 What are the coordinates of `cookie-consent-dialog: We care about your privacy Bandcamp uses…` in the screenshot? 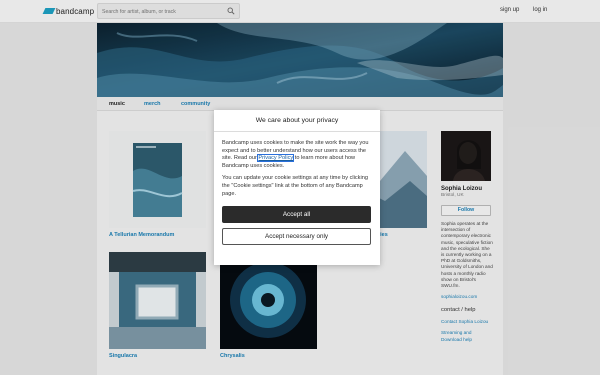 It's located at (297, 187).